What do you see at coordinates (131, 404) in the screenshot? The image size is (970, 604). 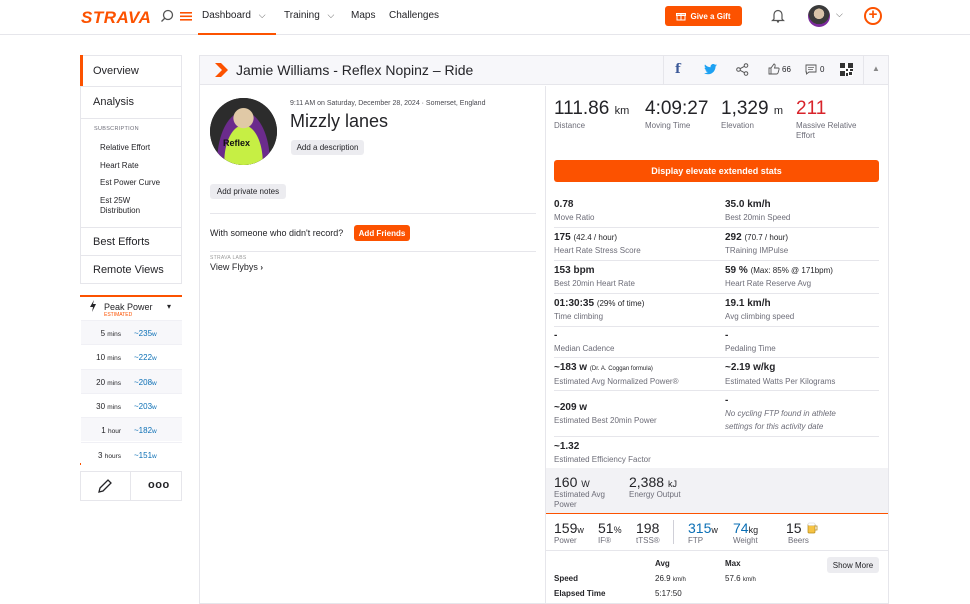 I see `peak-power-row: 30 mins ~203w` at bounding box center [131, 404].